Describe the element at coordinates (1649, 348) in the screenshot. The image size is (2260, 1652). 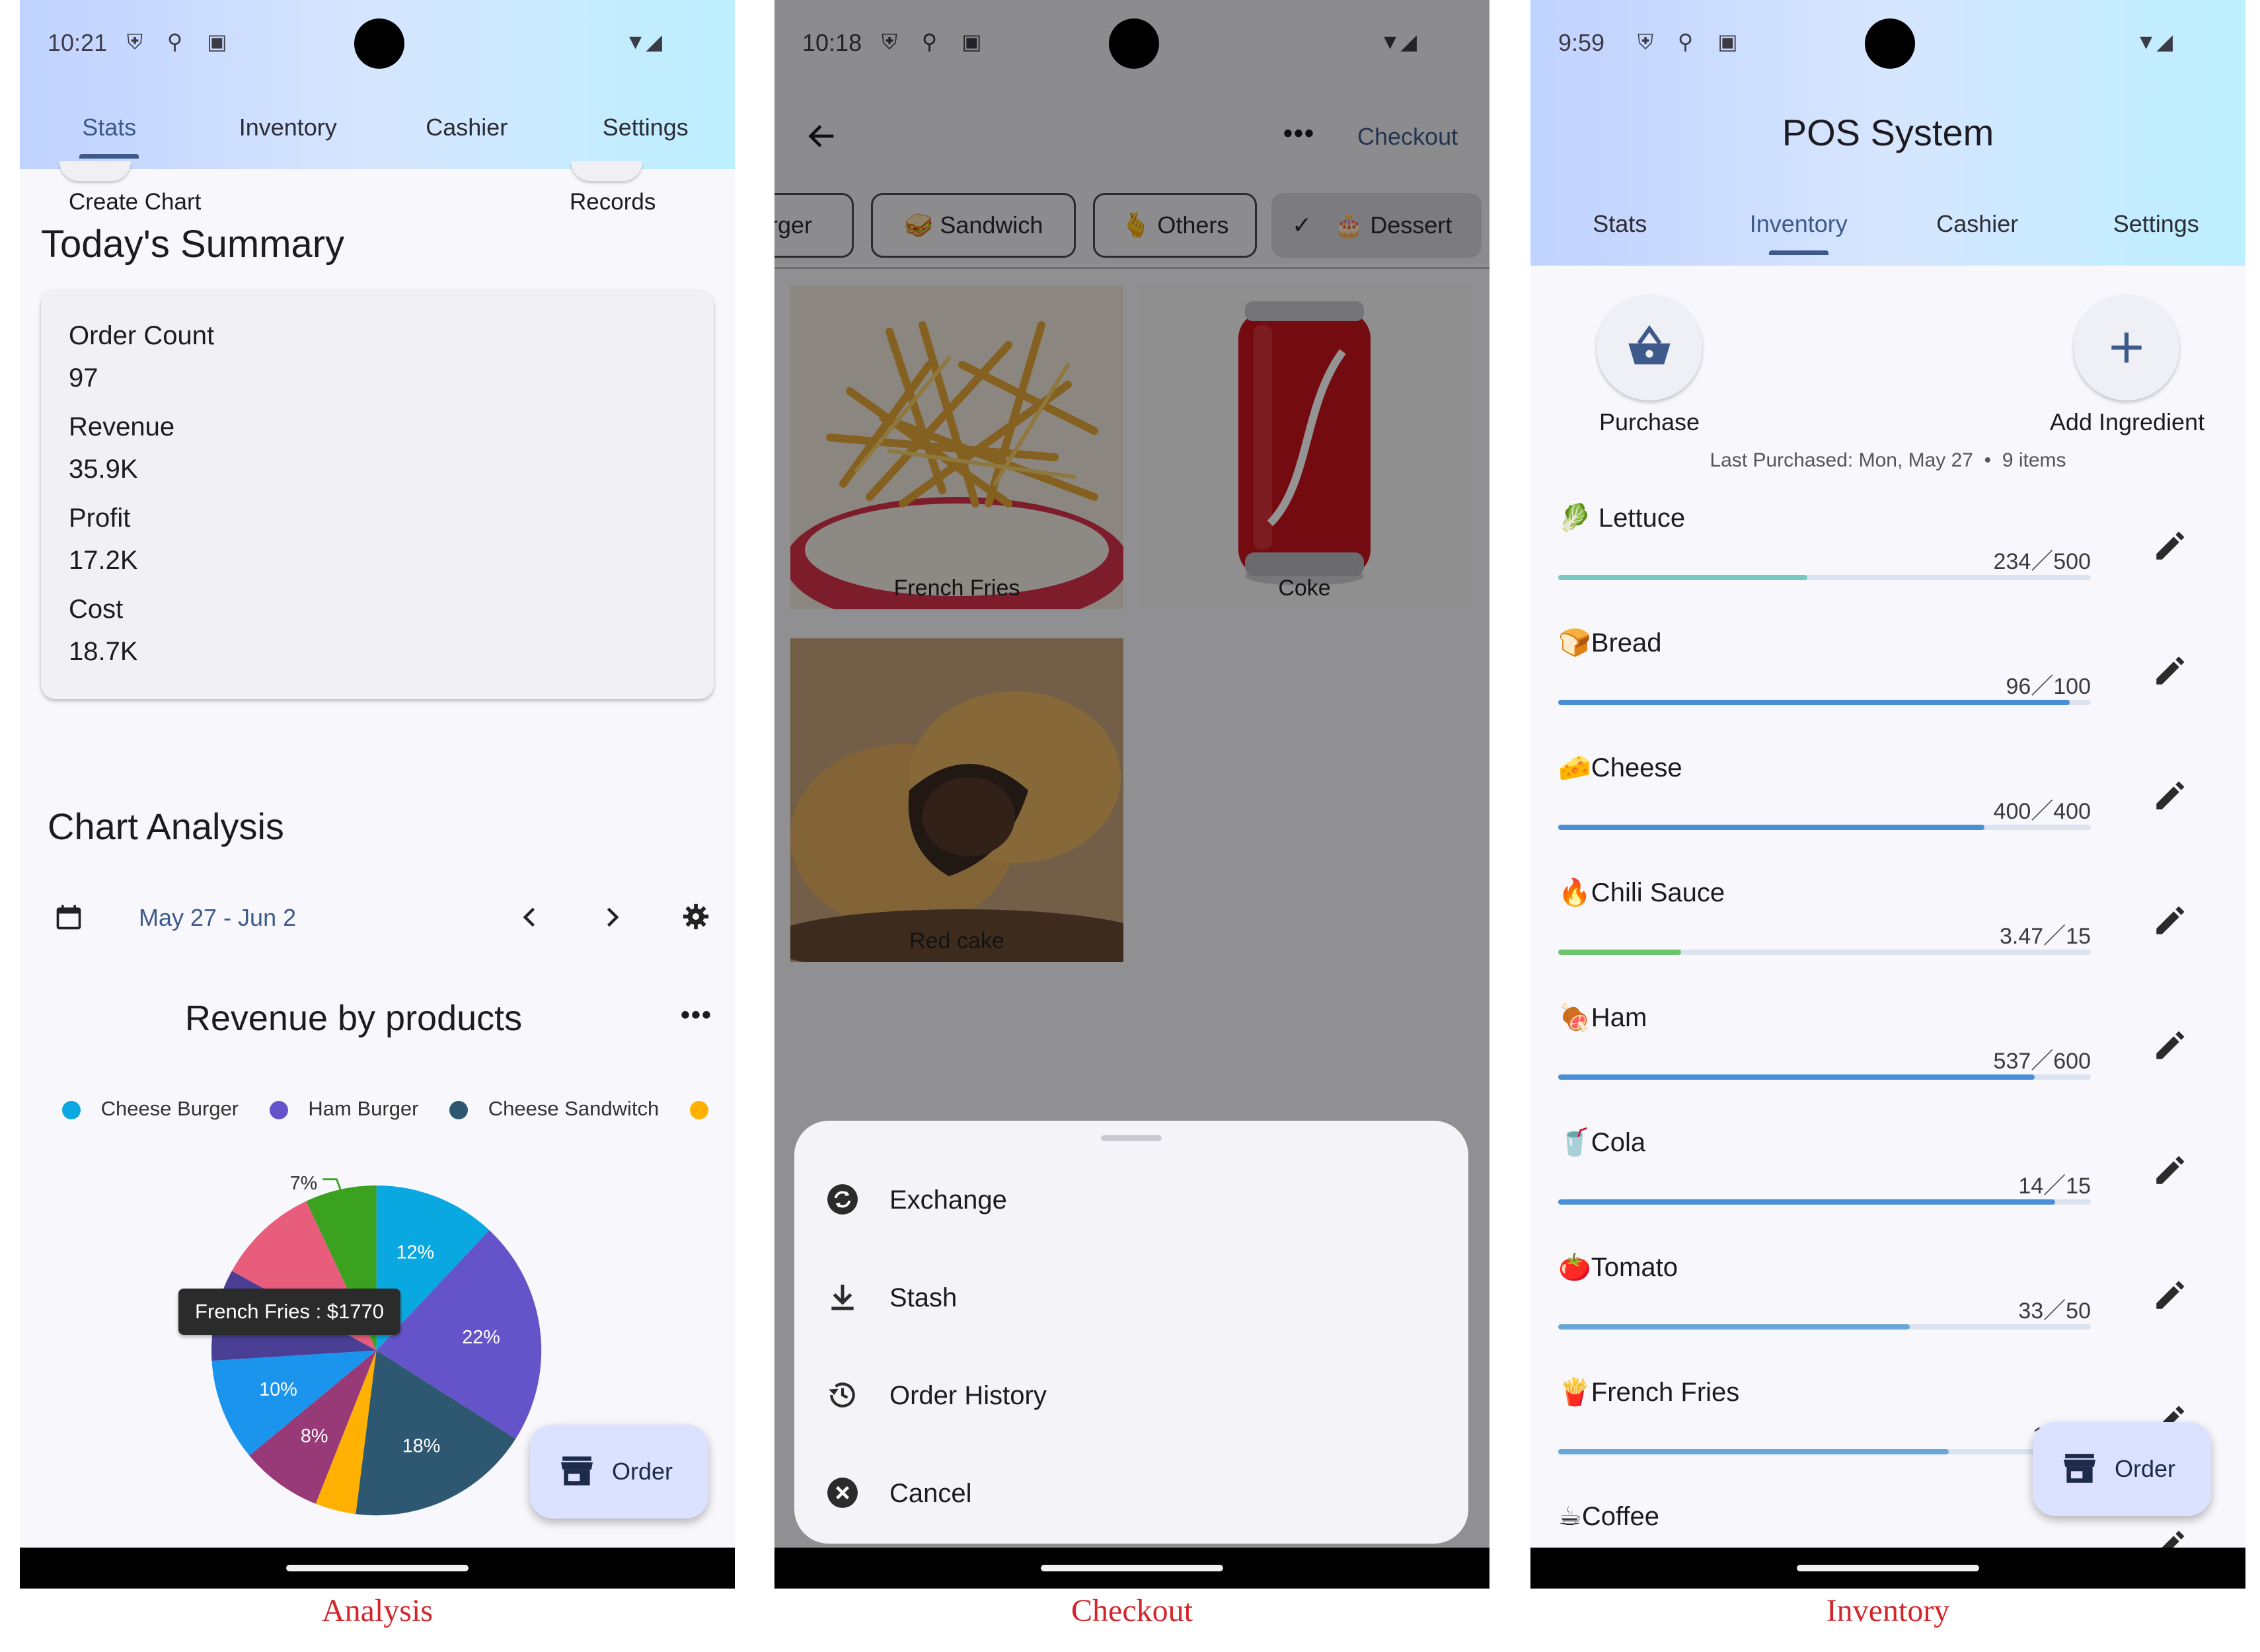
I see `purchase-button` at that location.